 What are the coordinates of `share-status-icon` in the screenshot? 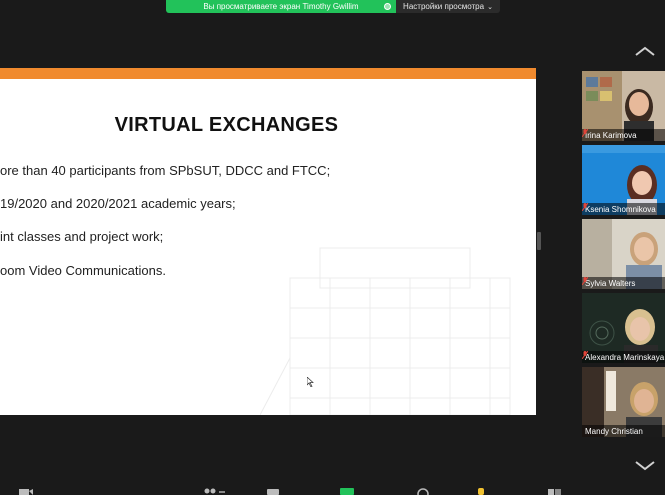 It's located at (387, 6).